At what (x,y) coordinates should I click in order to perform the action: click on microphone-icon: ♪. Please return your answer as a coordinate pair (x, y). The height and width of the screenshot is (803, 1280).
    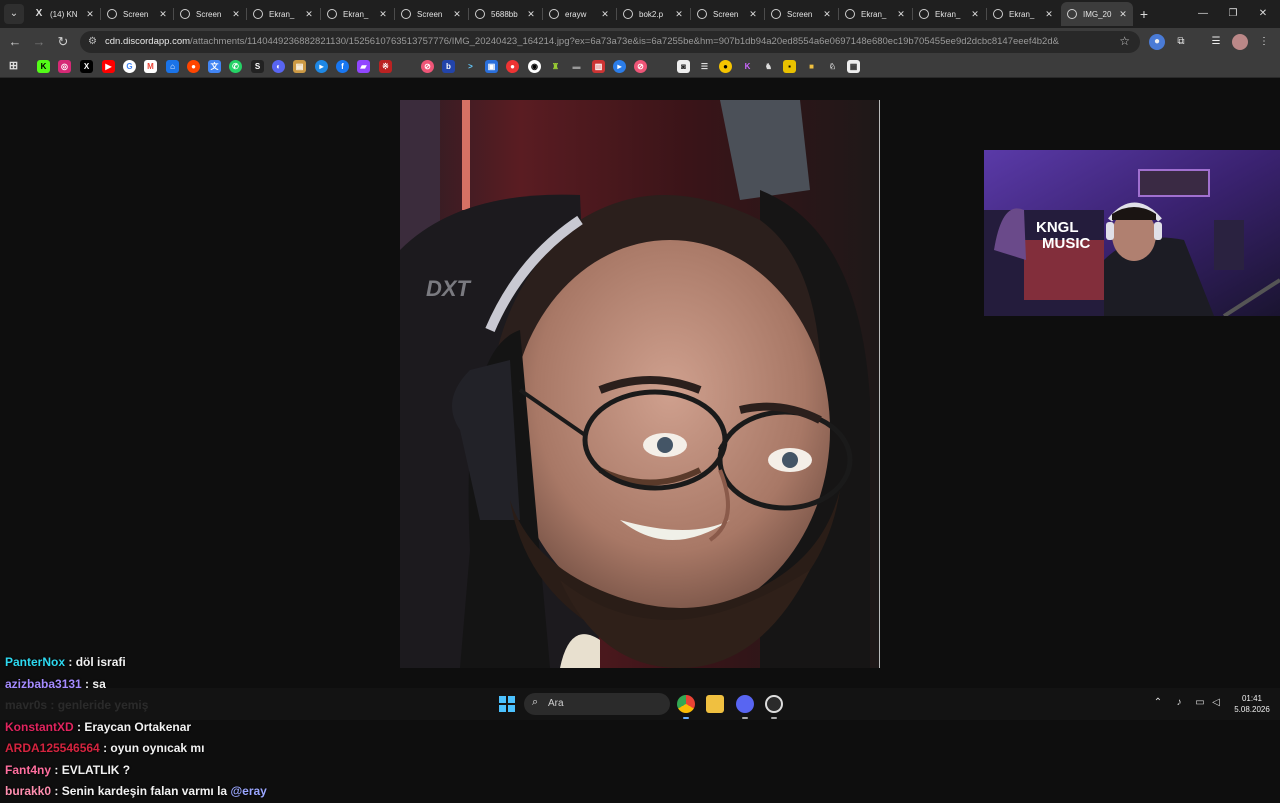
    Looking at the image, I should click on (1179, 702).